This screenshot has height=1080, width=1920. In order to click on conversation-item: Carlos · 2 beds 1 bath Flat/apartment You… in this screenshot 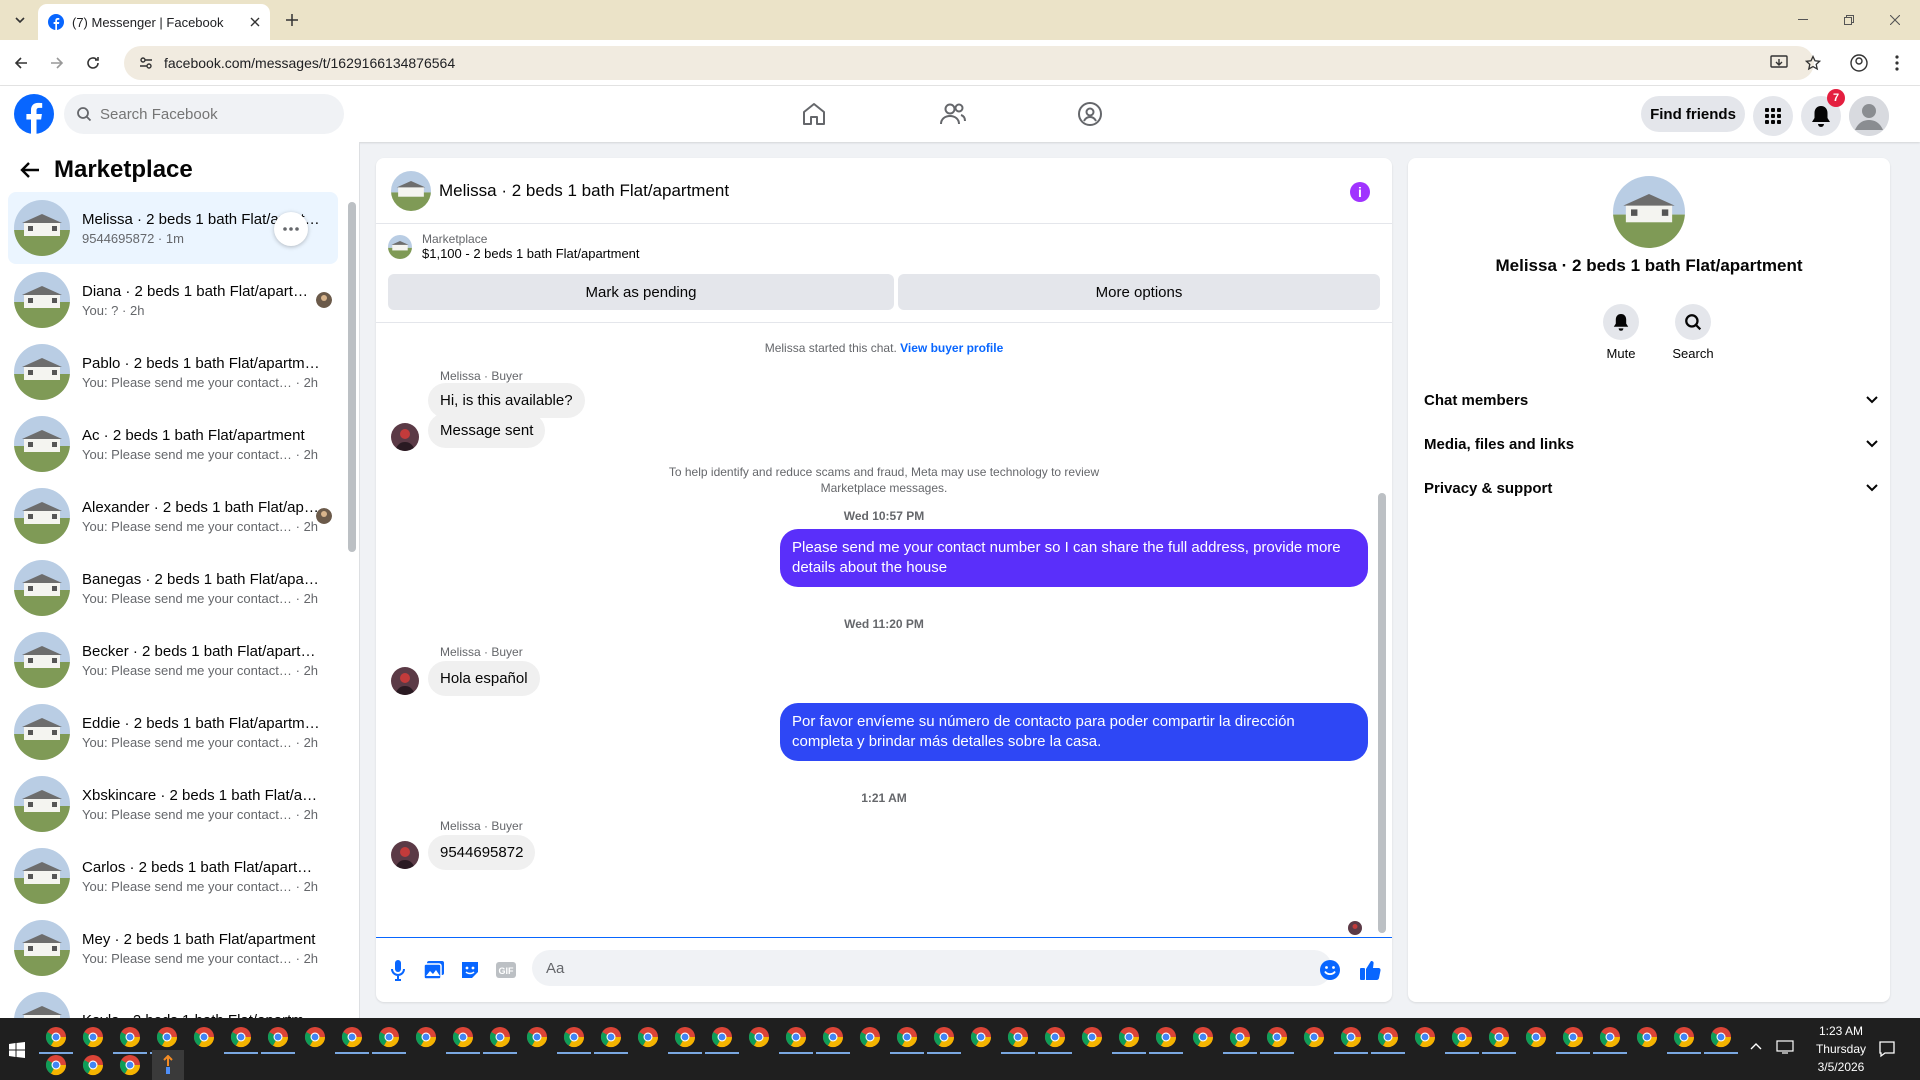, I will do `click(173, 876)`.